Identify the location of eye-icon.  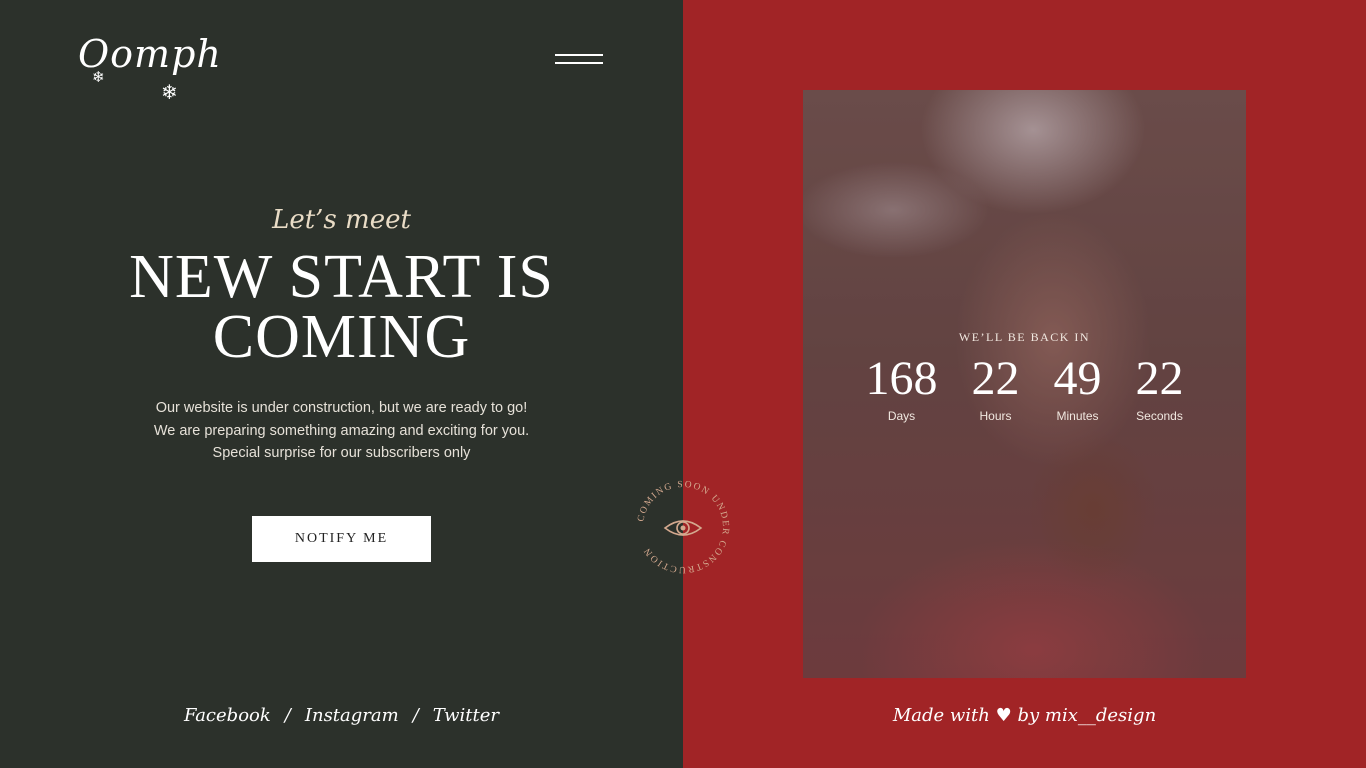
(683, 528).